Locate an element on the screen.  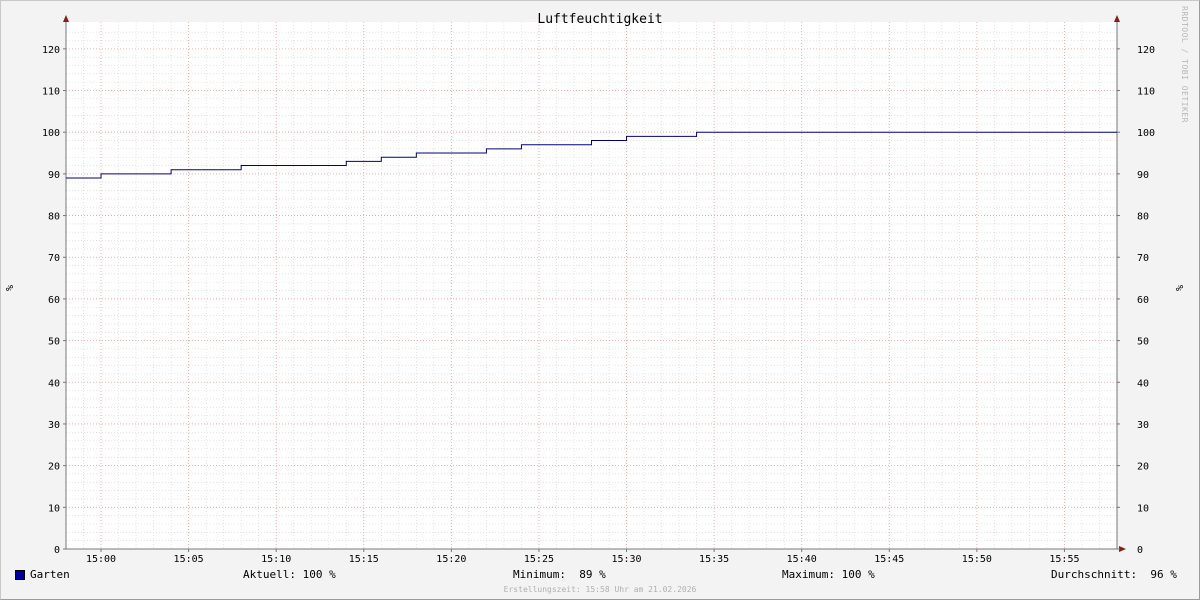
y-tick-label-left: 100 is located at coordinates (51, 133).